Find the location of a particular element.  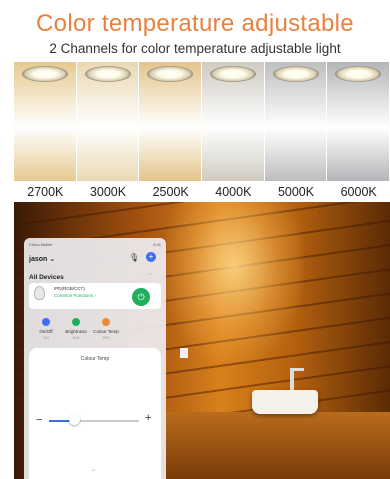

colour-temp-sheet: Colour Temp − + ⌄ is located at coordinates (95, 413).